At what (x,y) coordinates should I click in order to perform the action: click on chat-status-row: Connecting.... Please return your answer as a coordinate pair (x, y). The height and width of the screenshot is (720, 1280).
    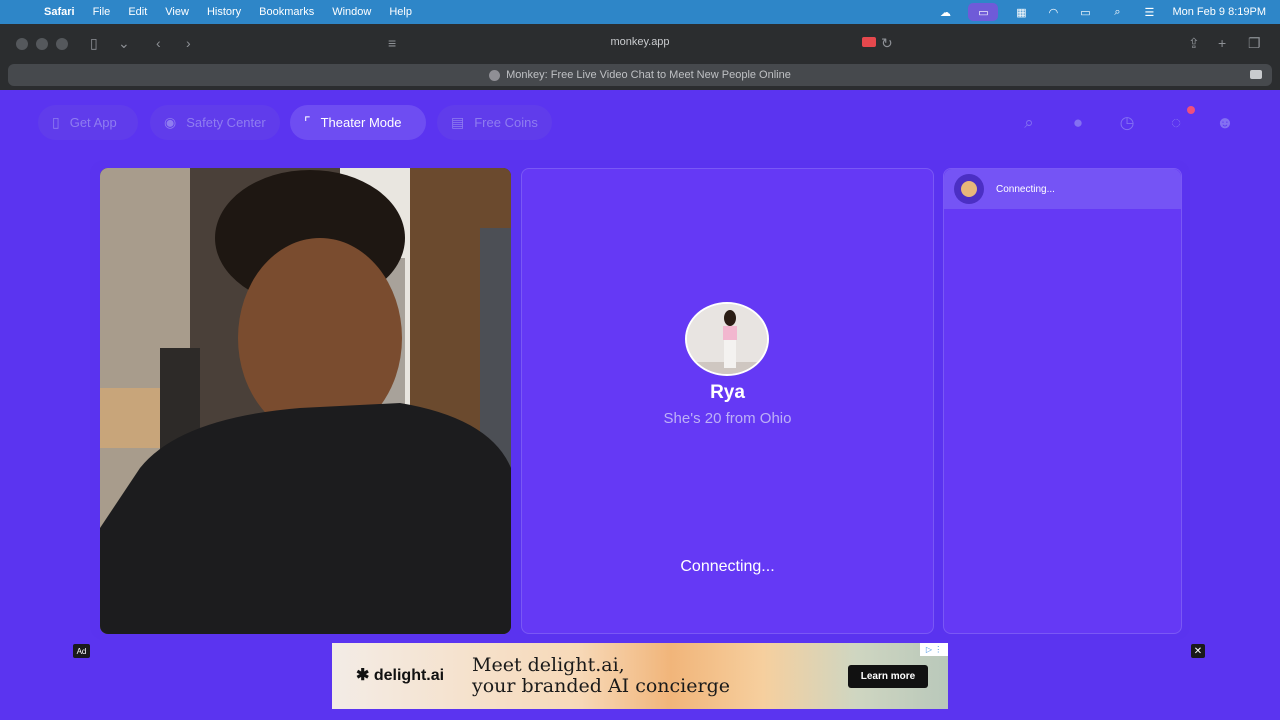
    Looking at the image, I should click on (1062, 189).